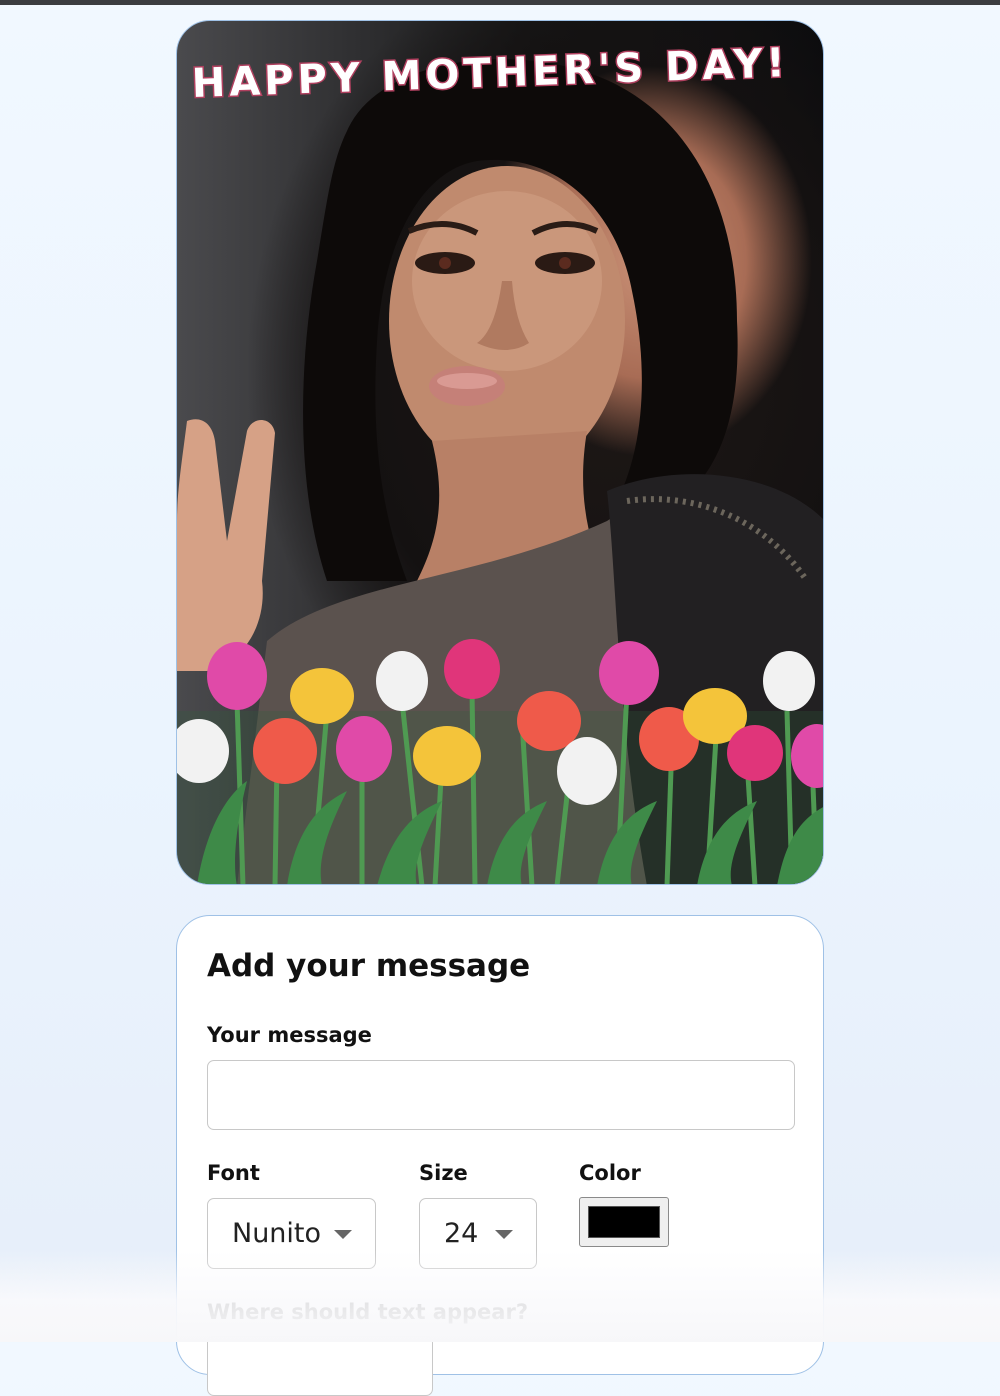  Describe the element at coordinates (289, 1035) in the screenshot. I see `message-label: Your message` at that location.